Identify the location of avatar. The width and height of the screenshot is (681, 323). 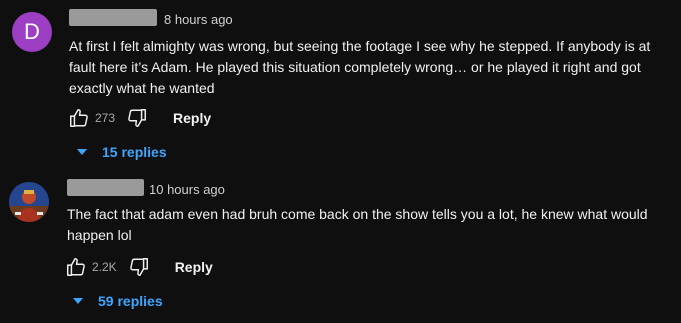
(29, 202).